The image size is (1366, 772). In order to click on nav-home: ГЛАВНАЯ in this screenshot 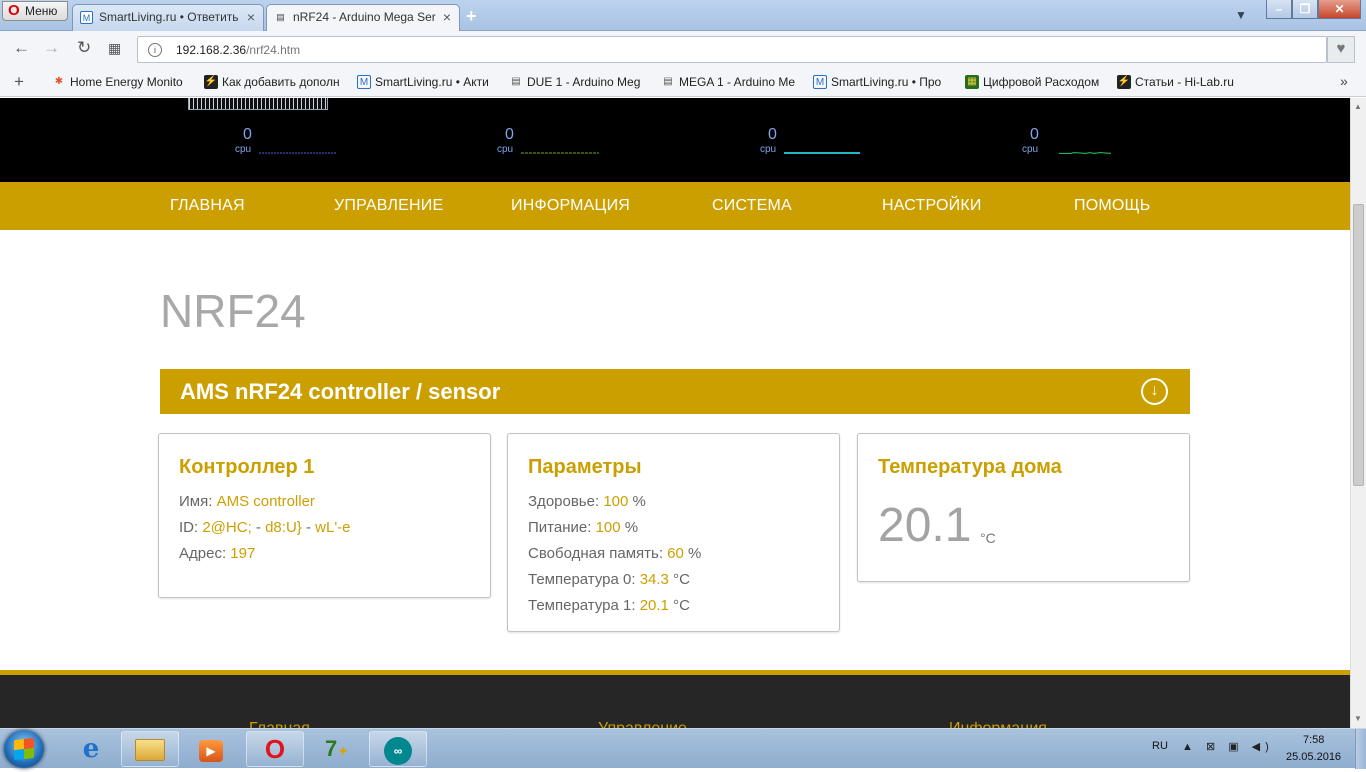, I will do `click(207, 206)`.